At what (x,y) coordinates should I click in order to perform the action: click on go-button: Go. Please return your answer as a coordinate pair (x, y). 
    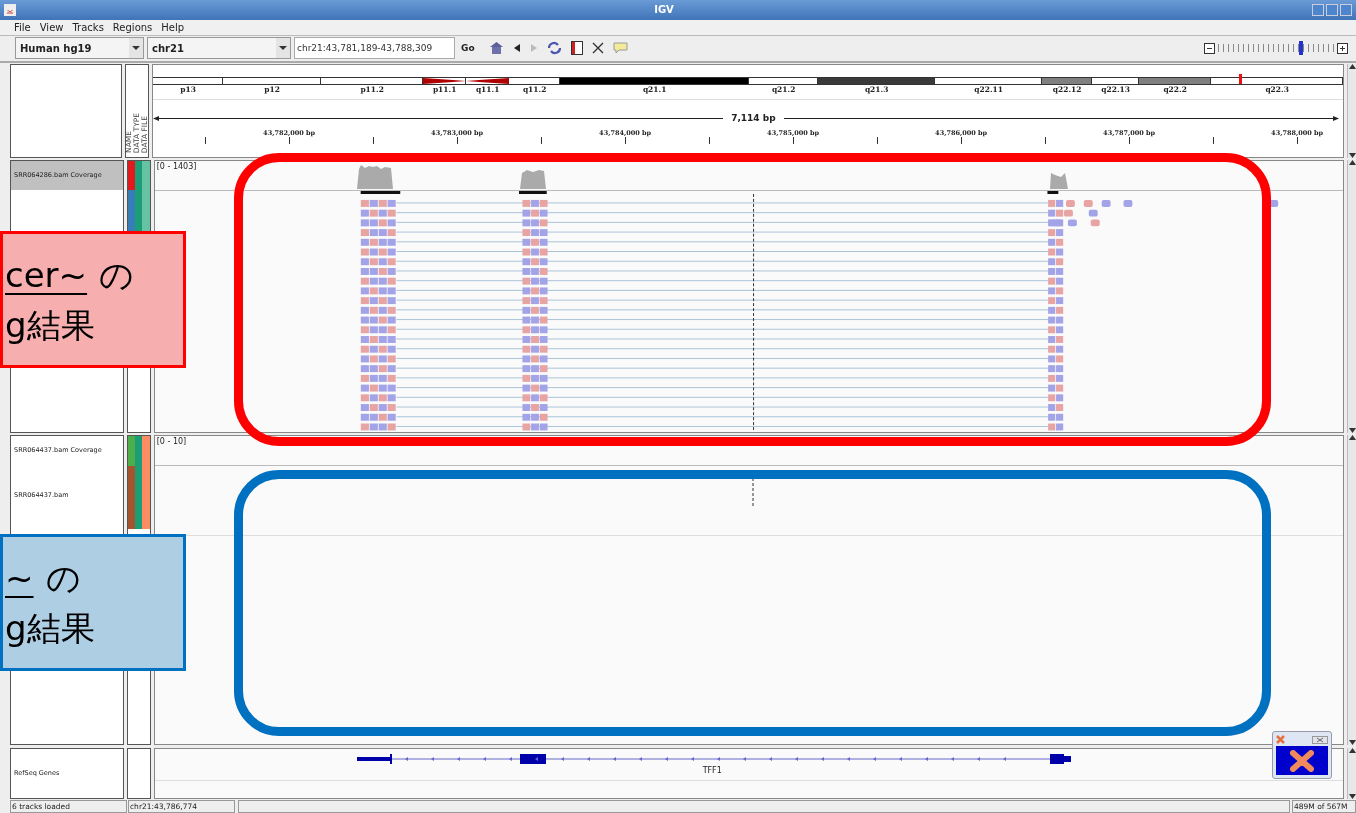
    Looking at the image, I should click on (468, 48).